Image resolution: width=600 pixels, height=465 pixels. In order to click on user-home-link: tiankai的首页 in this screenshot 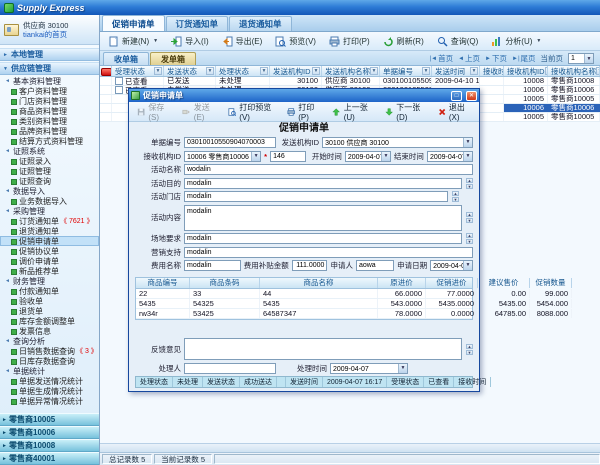, I will do `click(45, 34)`.